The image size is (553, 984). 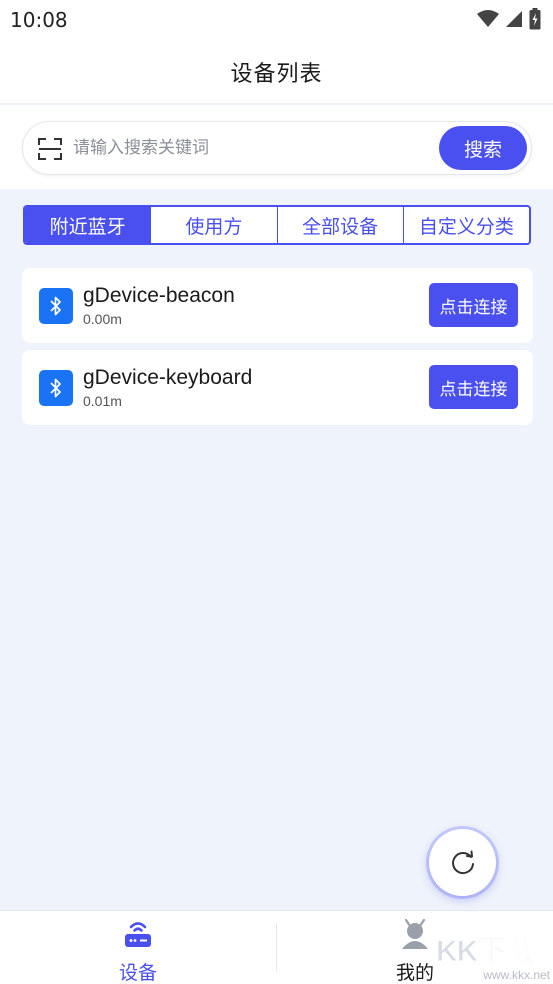 I want to click on watermark-logo: KK下载, so click(x=485, y=952).